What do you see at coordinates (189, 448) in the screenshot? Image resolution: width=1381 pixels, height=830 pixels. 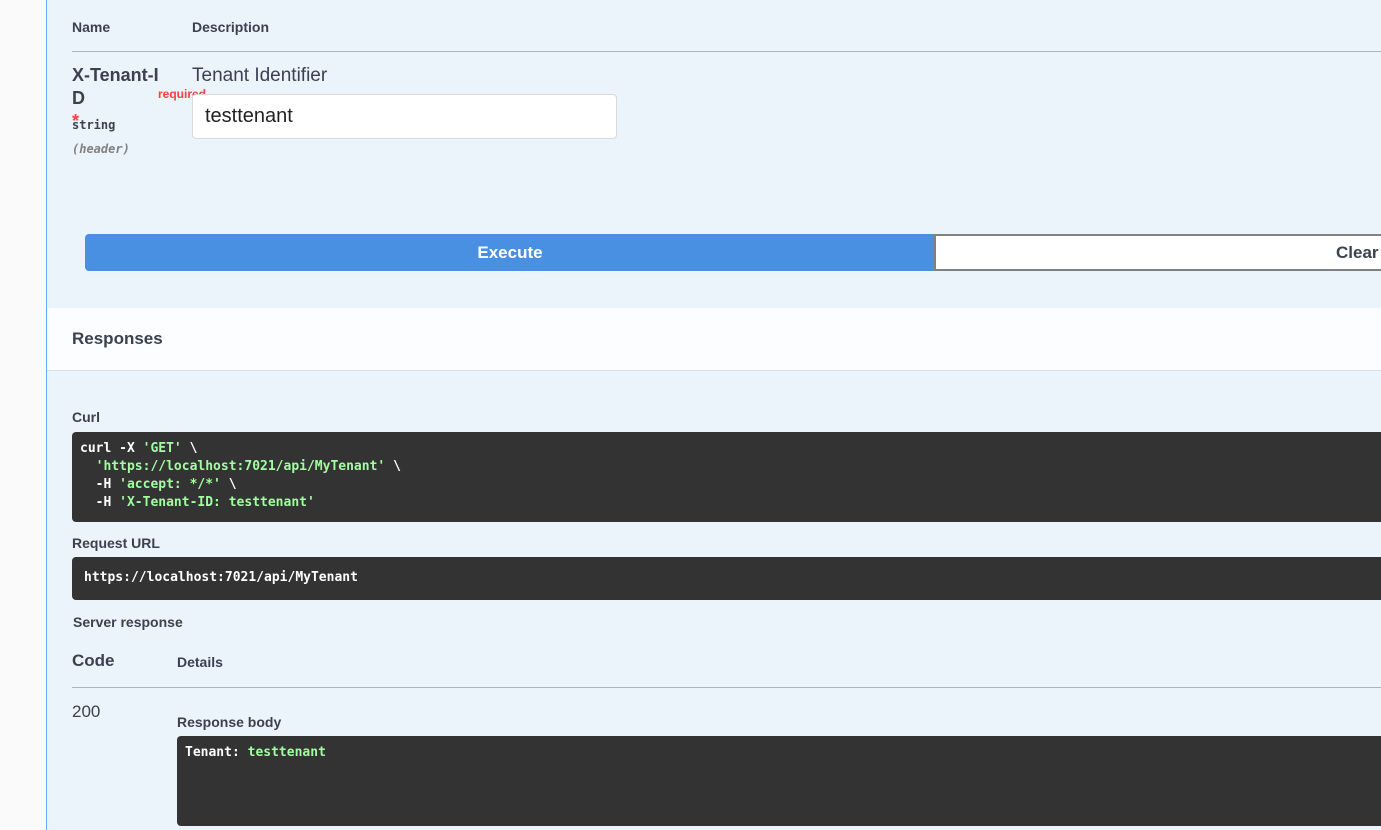 I see `curl-line1-end: \` at bounding box center [189, 448].